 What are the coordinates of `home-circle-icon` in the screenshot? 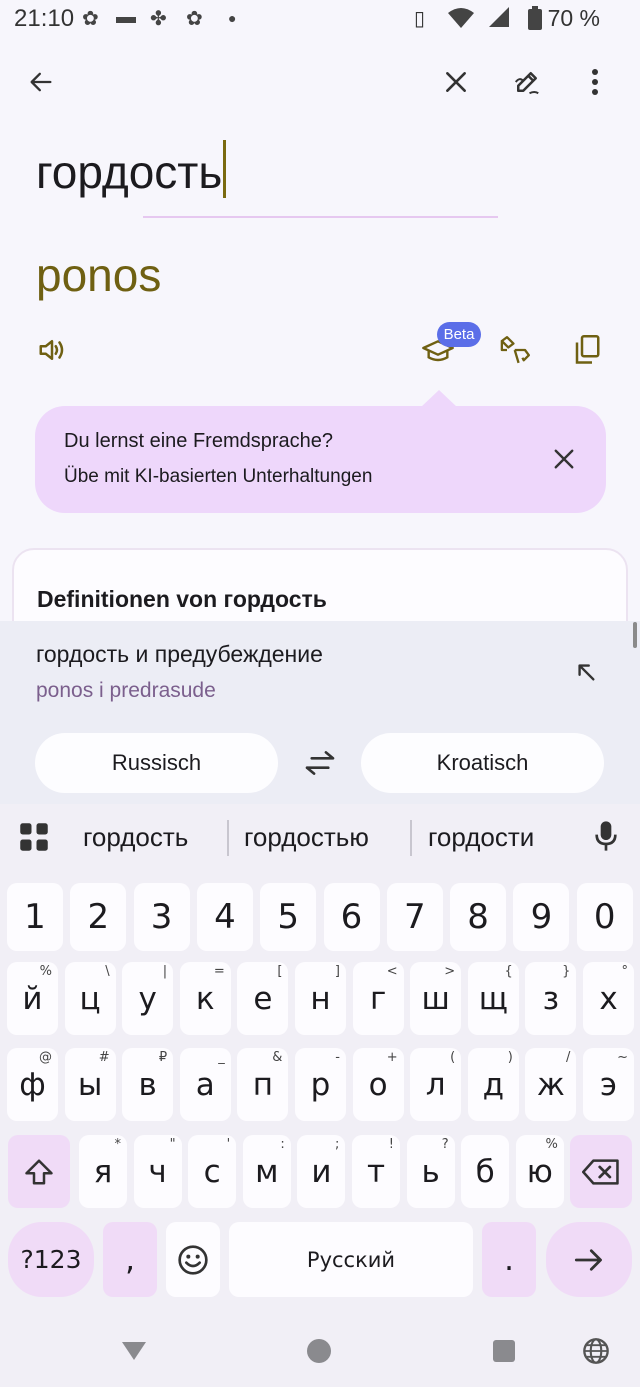 It's located at (319, 1351).